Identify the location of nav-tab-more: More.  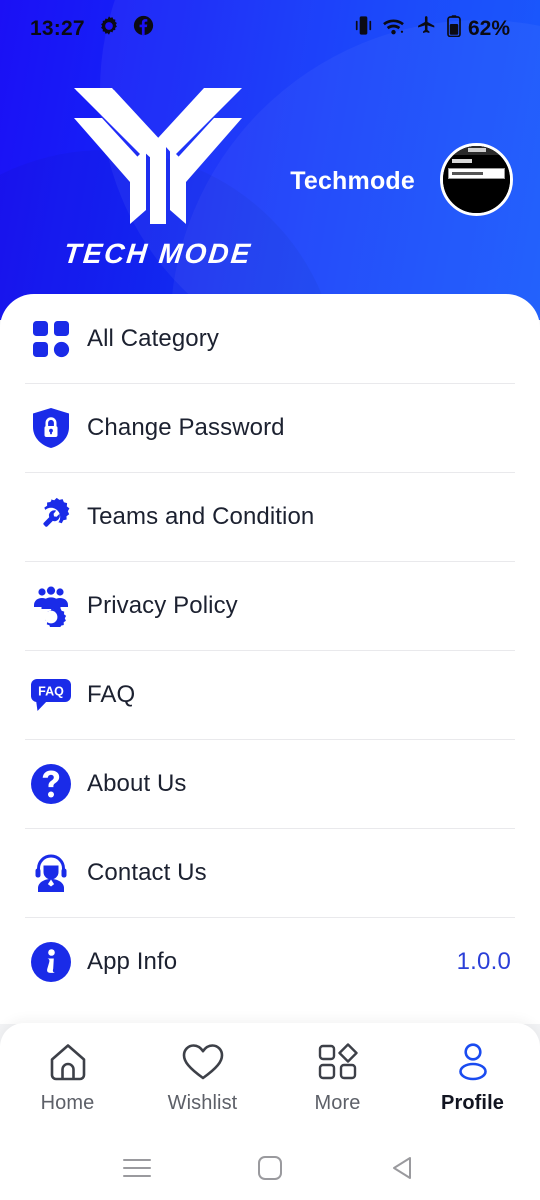
(337, 1069).